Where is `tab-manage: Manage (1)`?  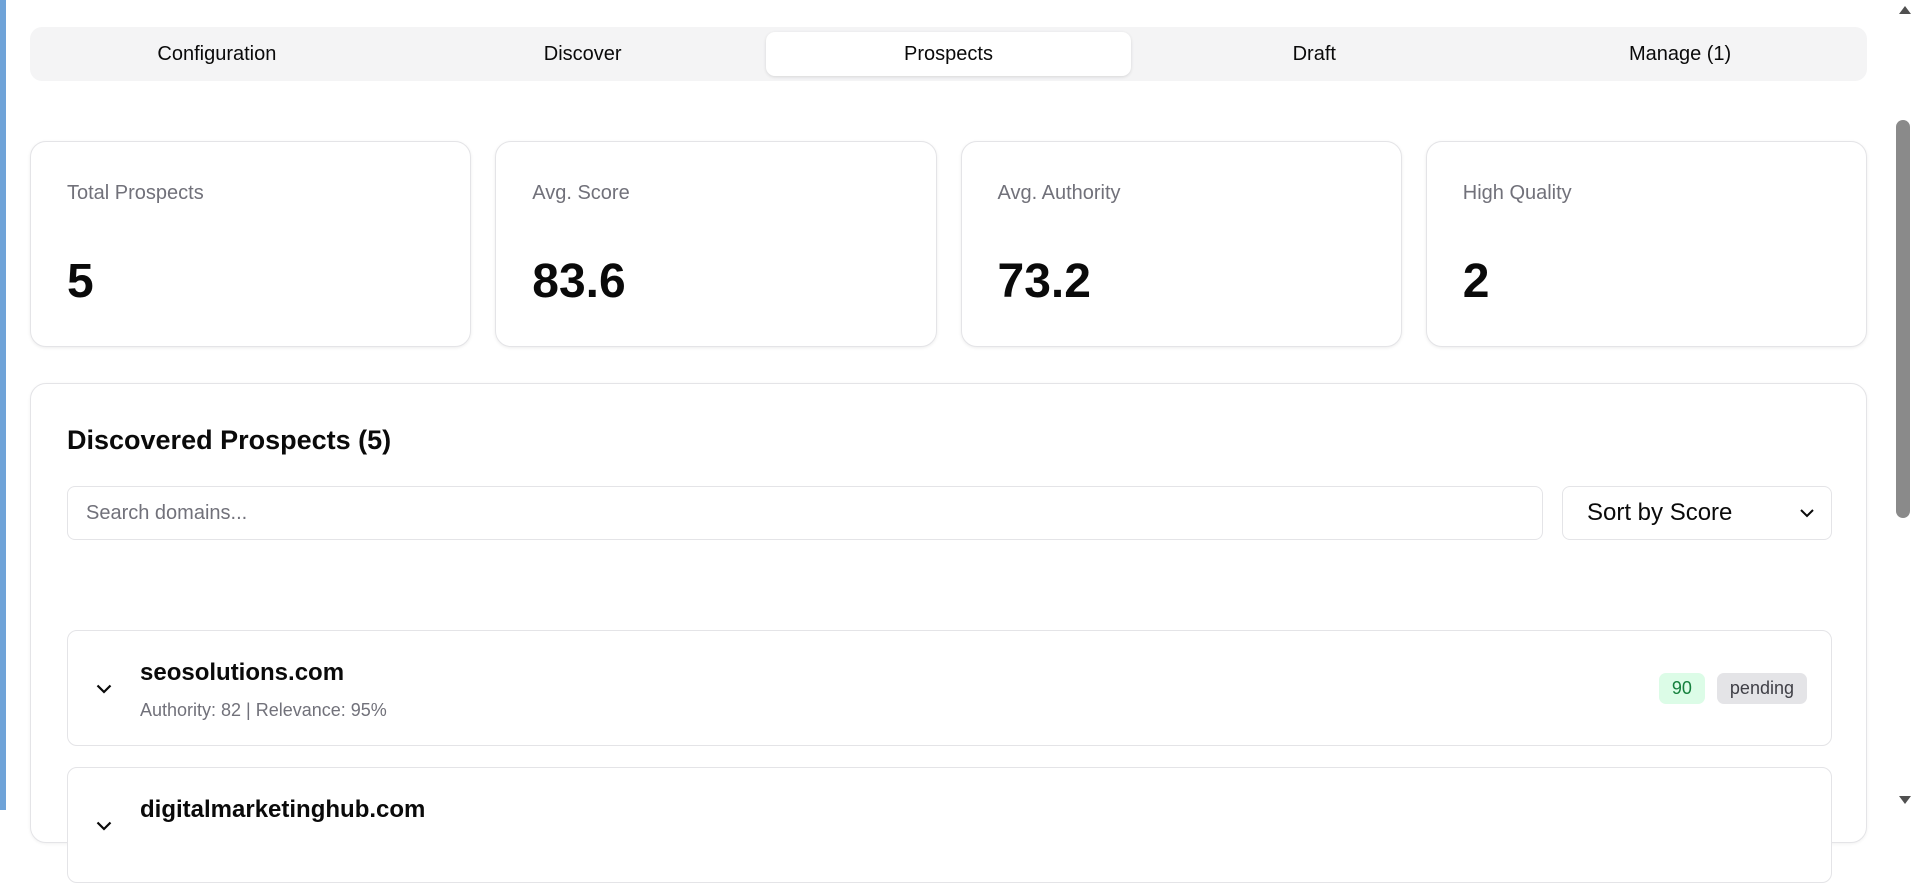 tab-manage: Manage (1) is located at coordinates (1680, 54).